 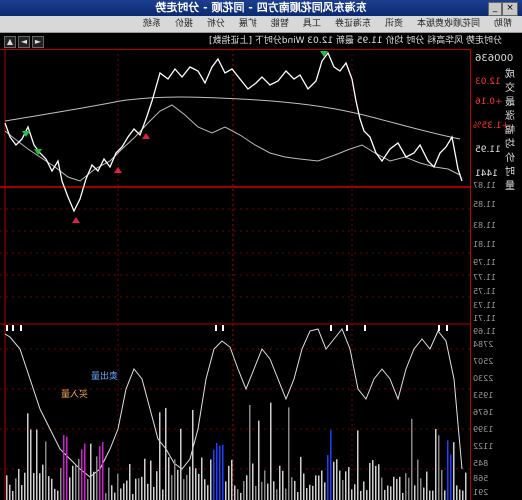 What do you see at coordinates (510, 74) in the screenshot?
I see `label-vol: 成` at bounding box center [510, 74].